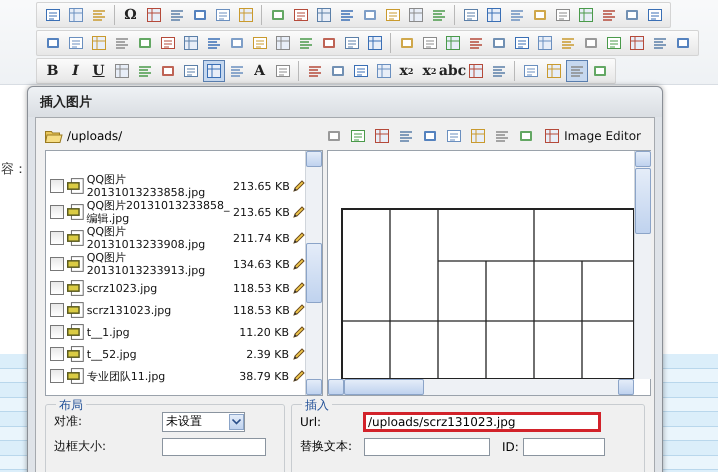 Image resolution: width=718 pixels, height=472 pixels. What do you see at coordinates (345, 102) in the screenshot?
I see `dialog-title: 插入图片` at bounding box center [345, 102].